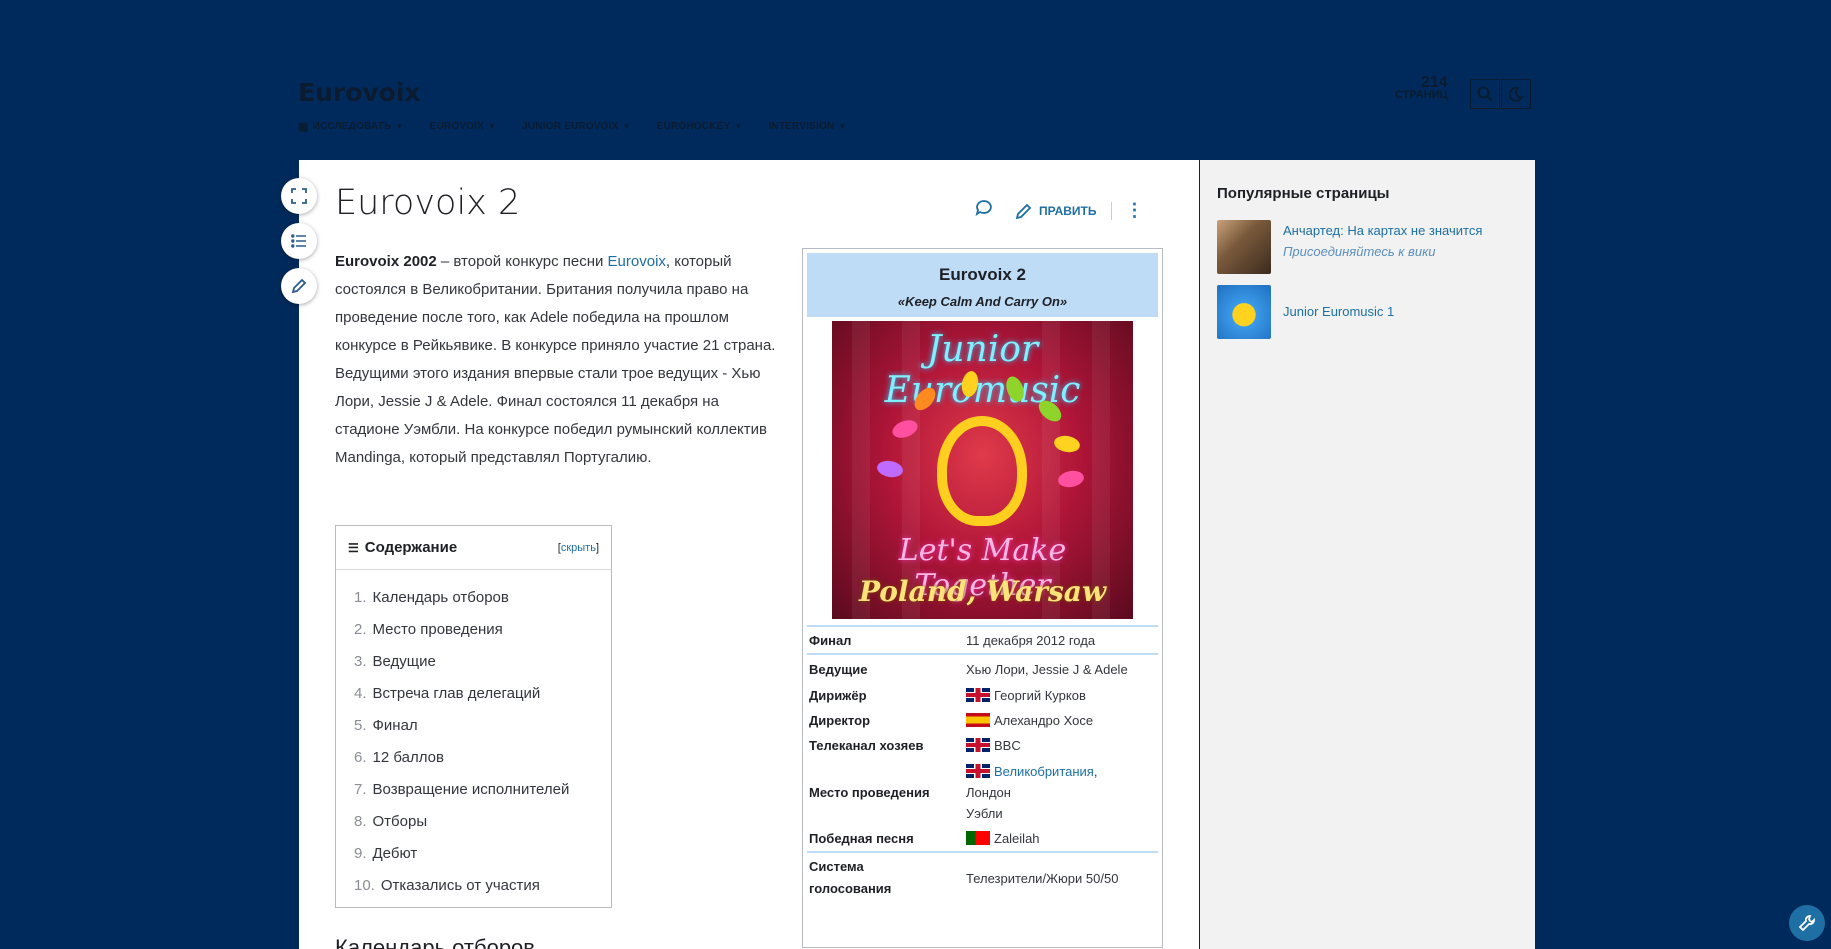  I want to click on toc-label: Отборы, so click(400, 821).